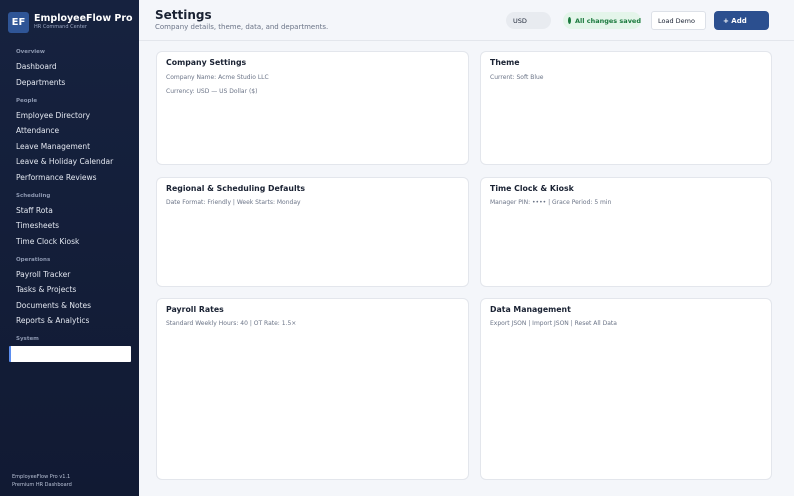 The height and width of the screenshot is (496, 794). What do you see at coordinates (27, 101) in the screenshot?
I see `section-title-people: People` at bounding box center [27, 101].